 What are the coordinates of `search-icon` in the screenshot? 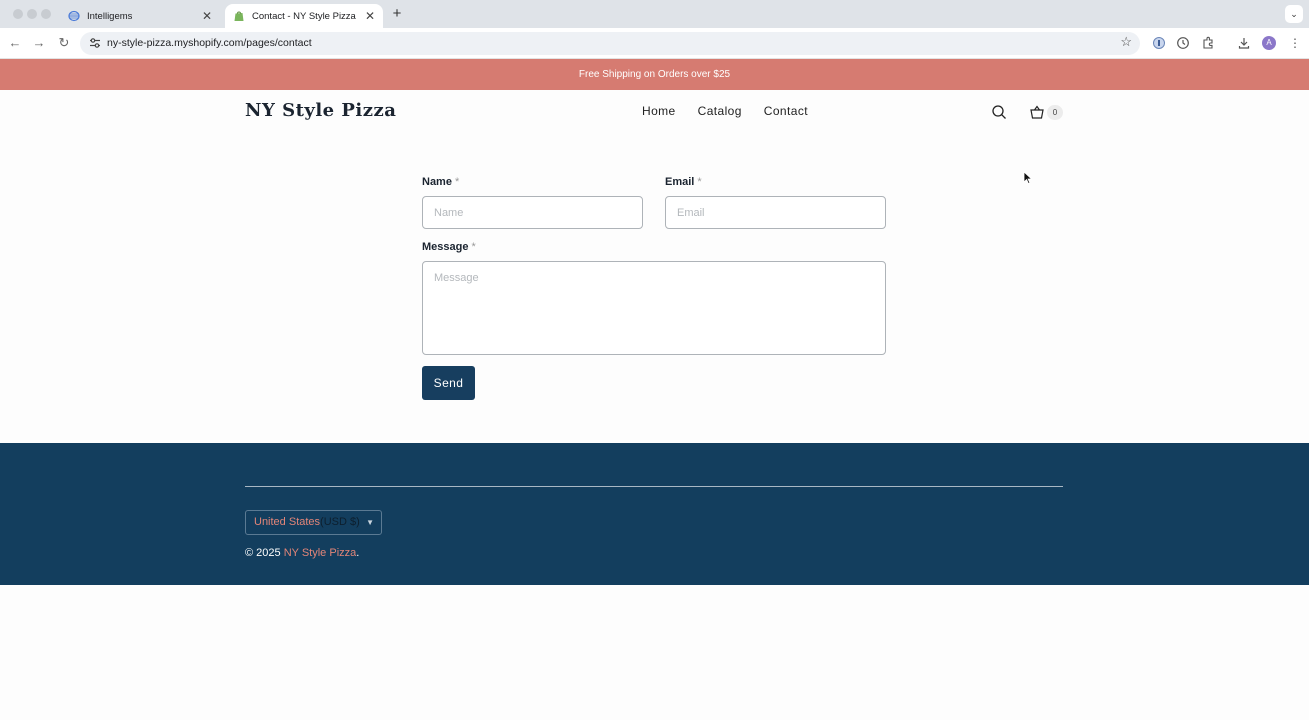 It's located at (999, 112).